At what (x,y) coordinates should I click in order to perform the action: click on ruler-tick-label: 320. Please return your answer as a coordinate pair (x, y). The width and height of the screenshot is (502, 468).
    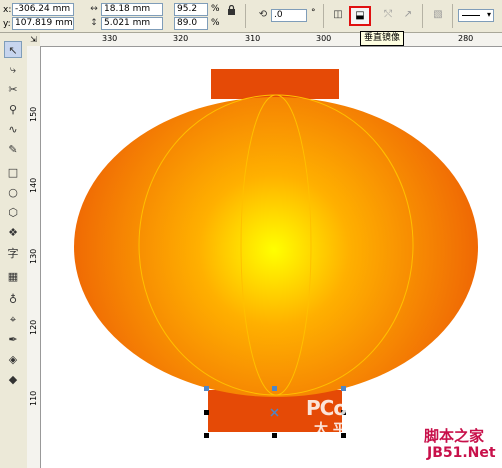
    Looking at the image, I should click on (181, 38).